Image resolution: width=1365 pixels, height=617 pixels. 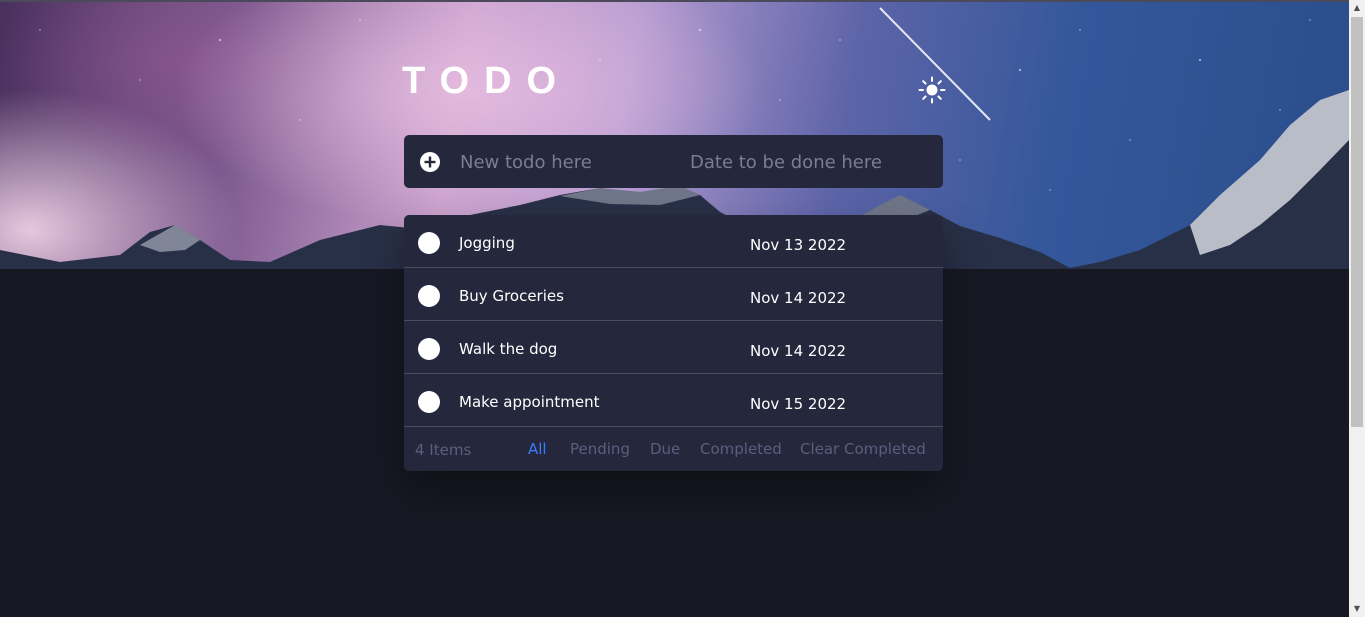 I want to click on scroll-down-arrow-icon: ▼, so click(x=1357, y=609).